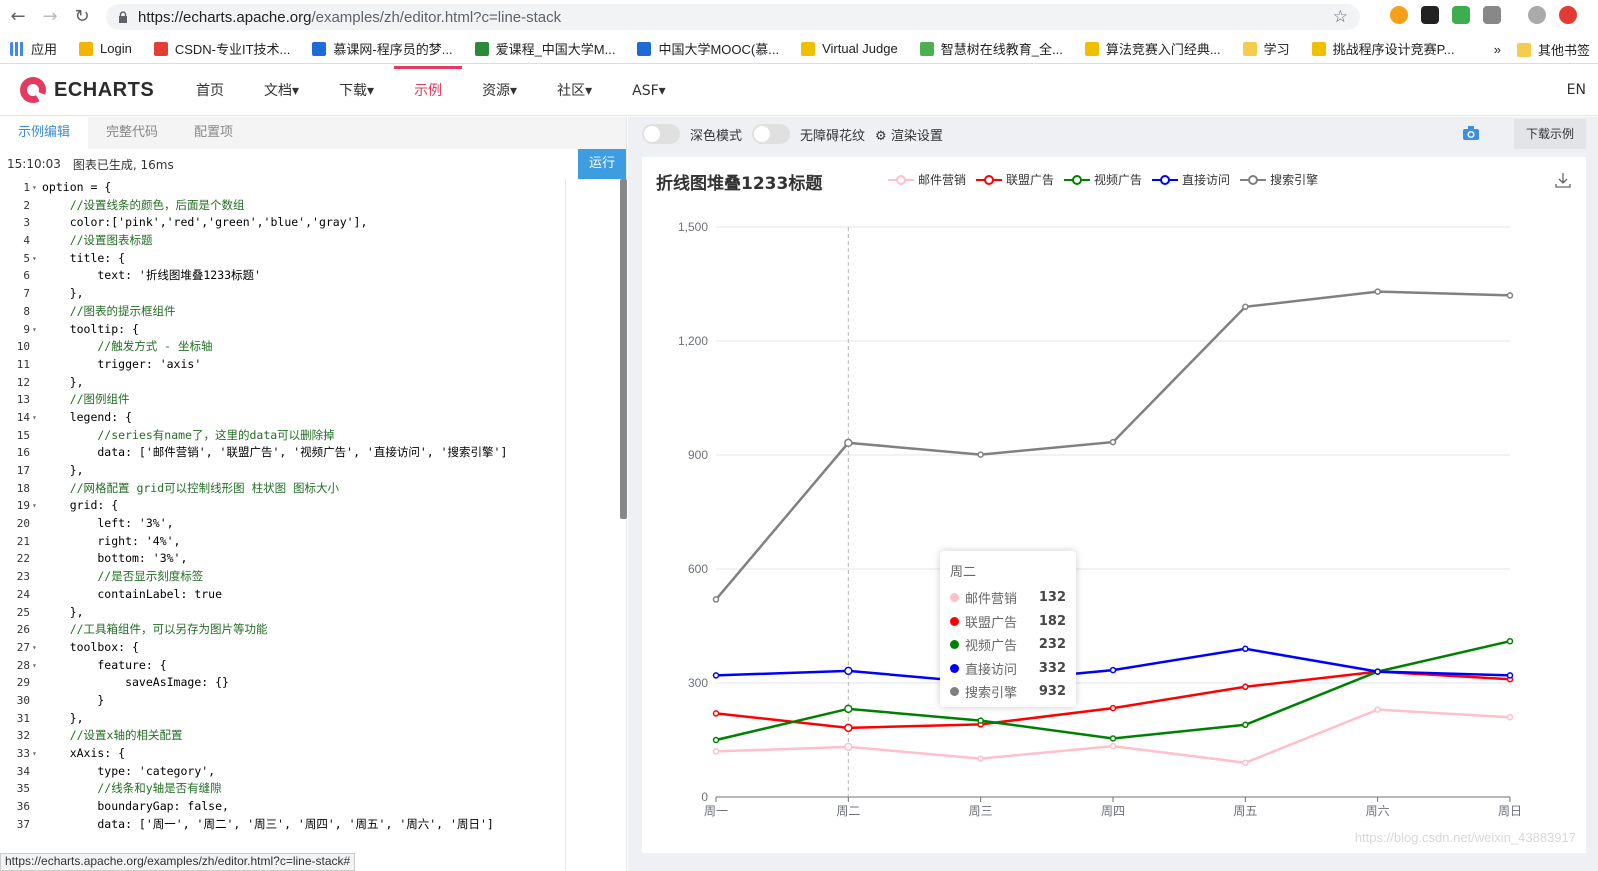 Image resolution: width=1598 pixels, height=871 pixels. I want to click on bookmark-favicon, so click(481, 48).